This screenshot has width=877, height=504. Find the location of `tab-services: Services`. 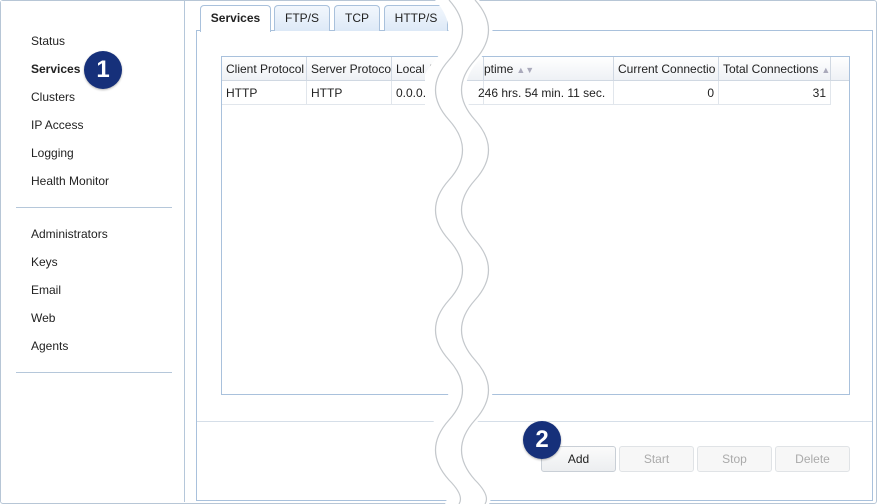

tab-services: Services is located at coordinates (235, 18).